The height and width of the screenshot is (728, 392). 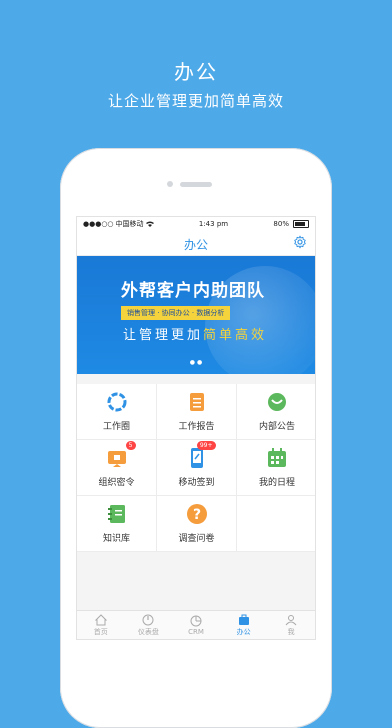 What do you see at coordinates (176, 313) in the screenshot?
I see `banner-tagline: 销售管理 · 协同办公 · 数据分析` at bounding box center [176, 313].